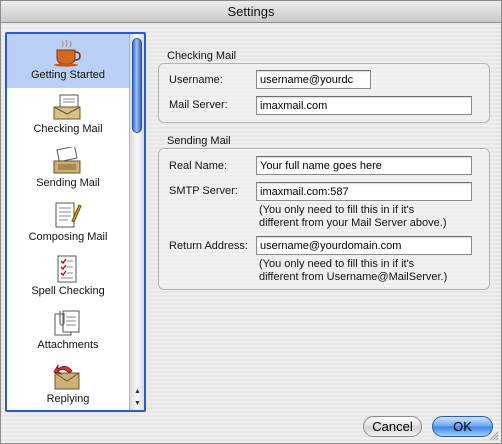  Describe the element at coordinates (353, 223) in the screenshot. I see `smtp-hint-line-2: different from your Mail Server above.)` at that location.